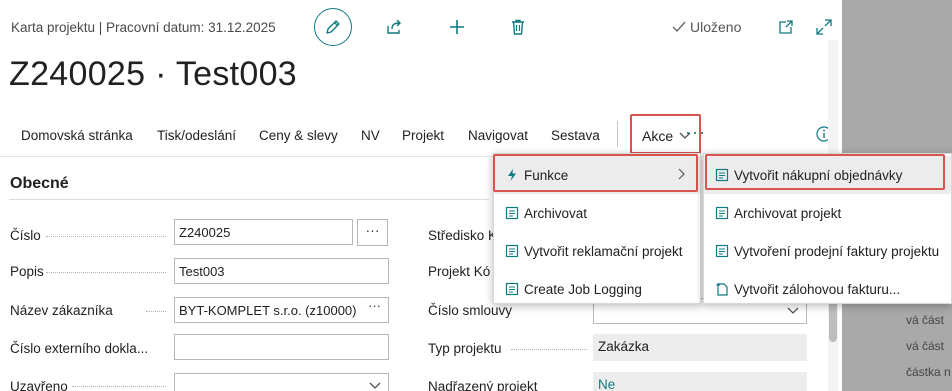 The height and width of the screenshot is (391, 952). What do you see at coordinates (679, 27) in the screenshot?
I see `checkmark-icon` at bounding box center [679, 27].